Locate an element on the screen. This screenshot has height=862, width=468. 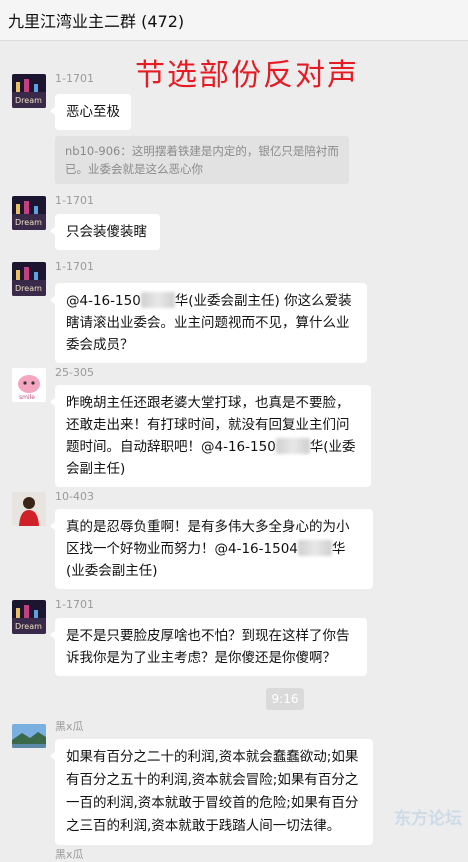
message-bubble: 恶心至极 is located at coordinates (90, 112).